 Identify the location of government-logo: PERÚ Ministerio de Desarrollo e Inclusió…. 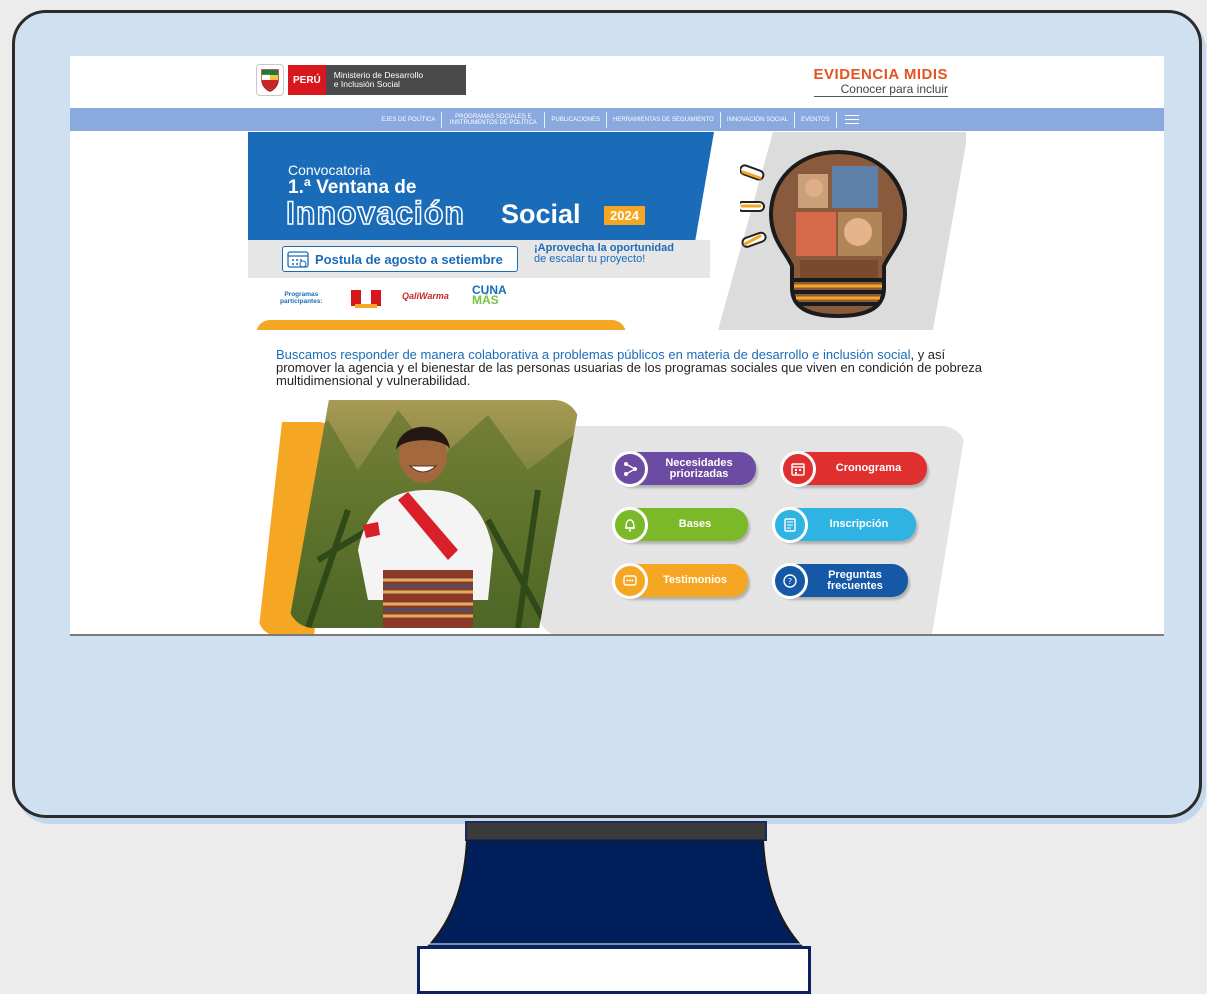
(361, 80).